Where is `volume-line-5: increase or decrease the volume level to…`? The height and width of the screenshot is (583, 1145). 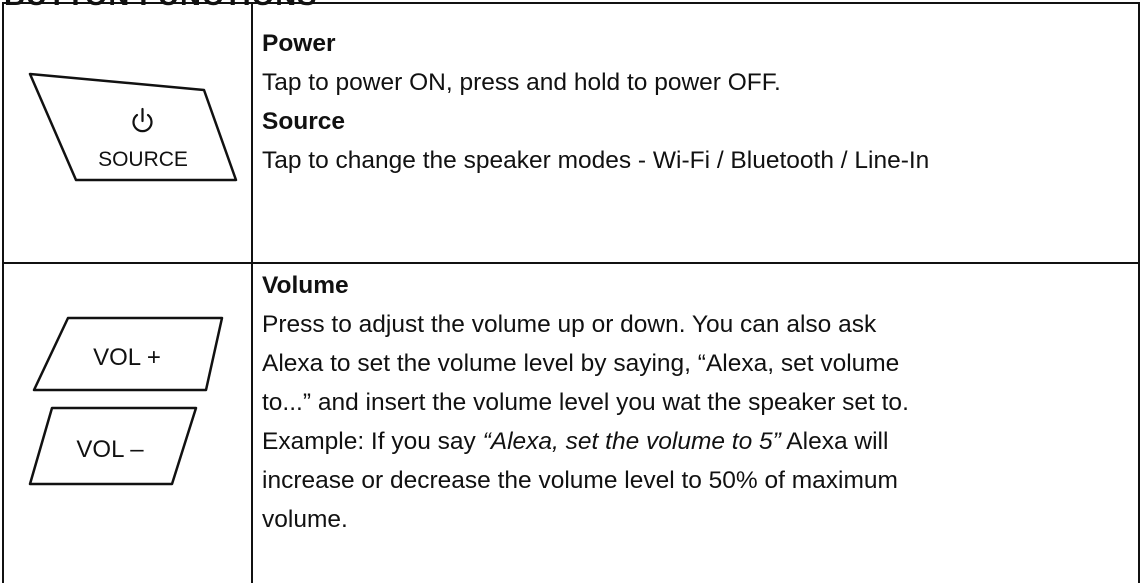
volume-line-5: increase or decrease the volume level to… is located at coordinates (580, 480).